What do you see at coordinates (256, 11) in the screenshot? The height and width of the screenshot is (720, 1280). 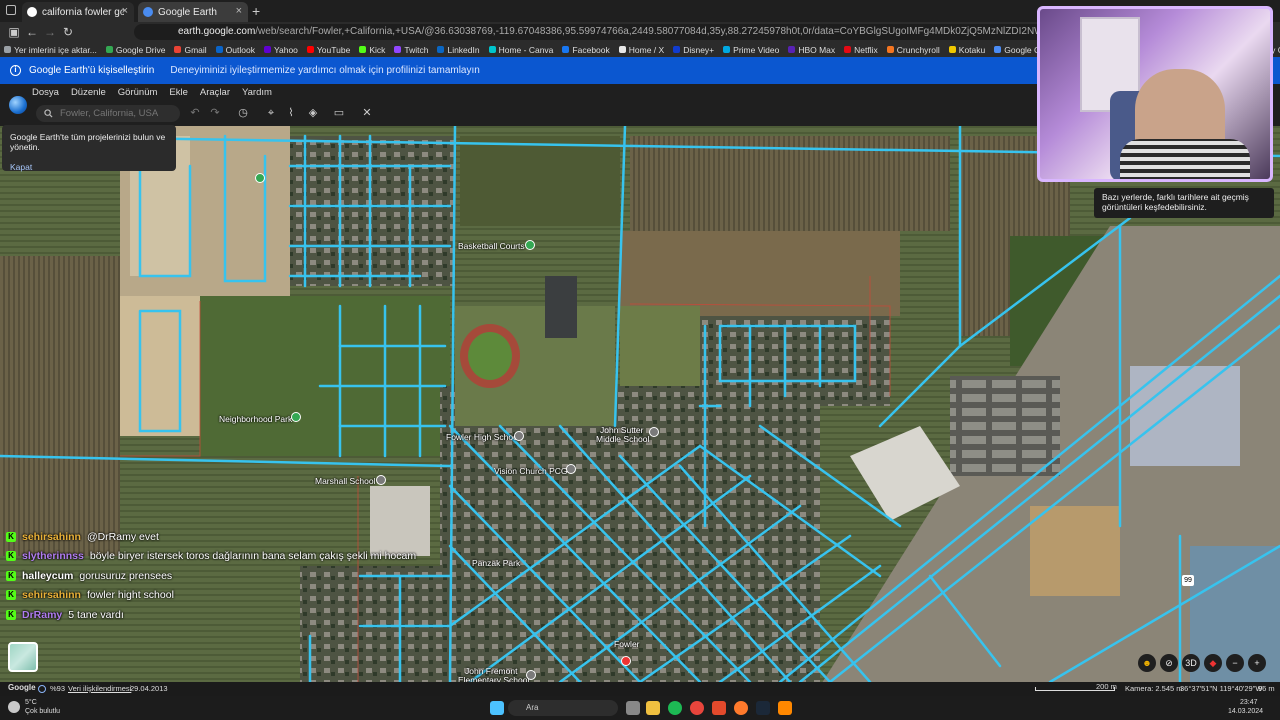 I see `new-tab-button: +` at bounding box center [256, 11].